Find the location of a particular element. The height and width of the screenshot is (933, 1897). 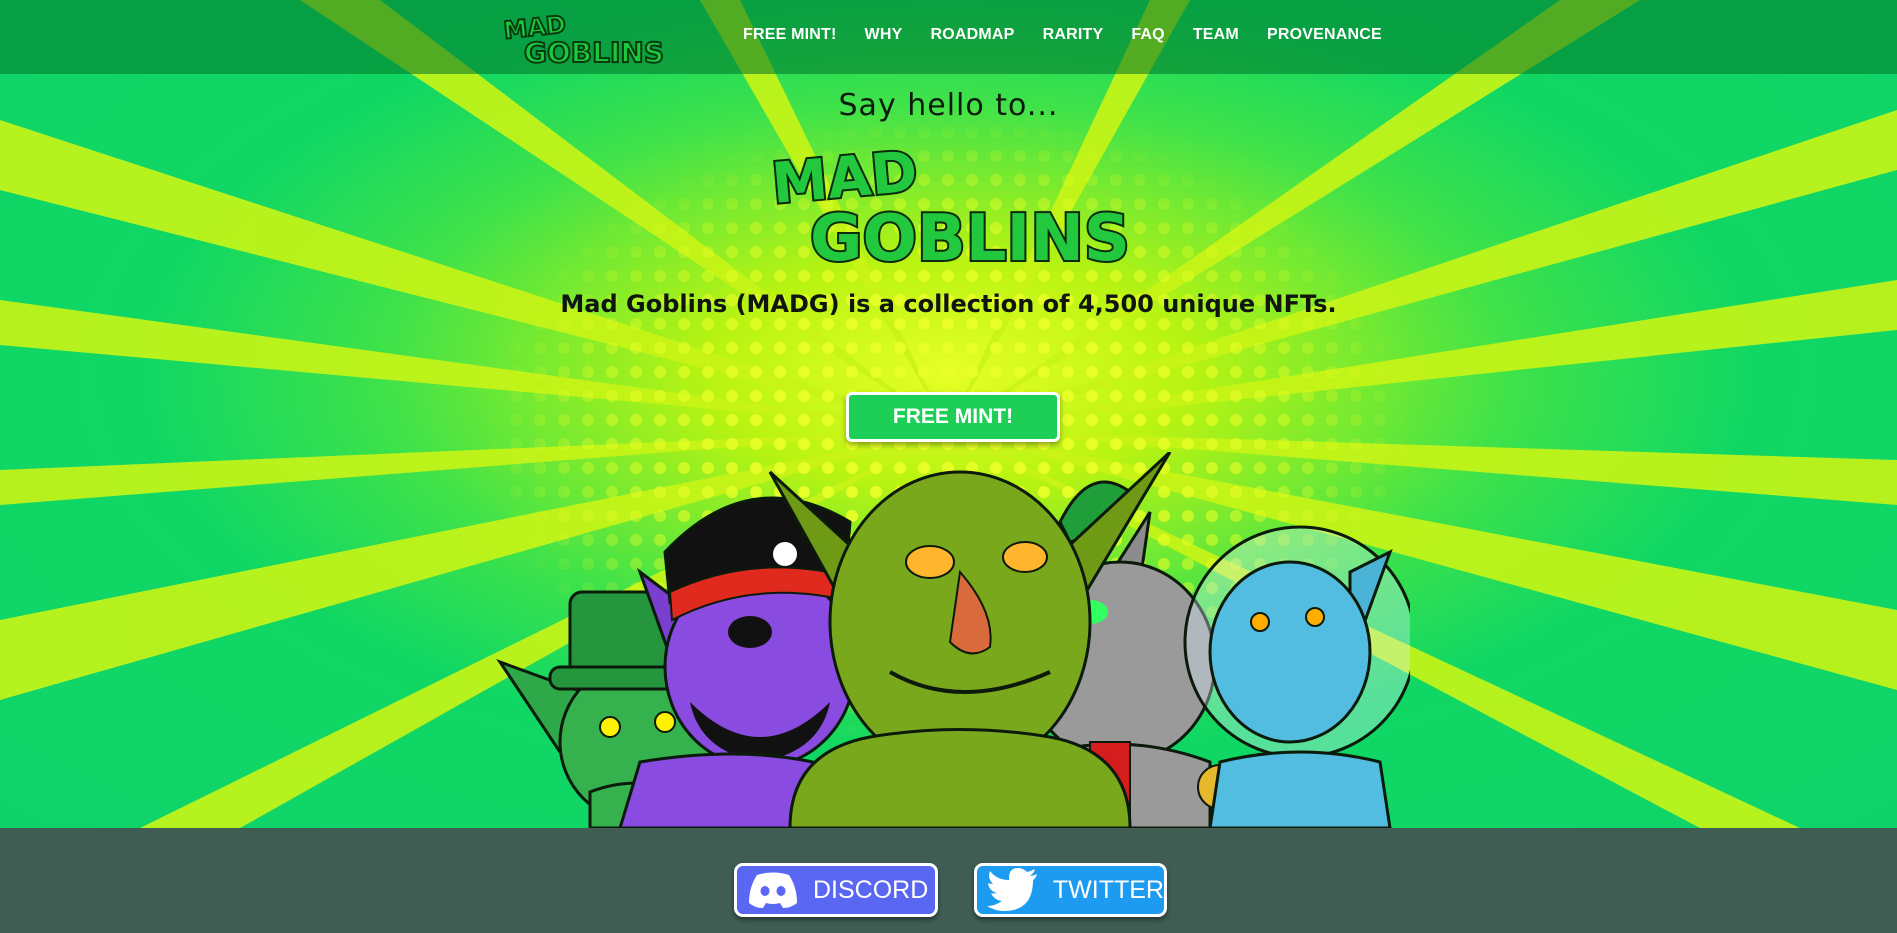

discord-button: DISCORD is located at coordinates (836, 890).